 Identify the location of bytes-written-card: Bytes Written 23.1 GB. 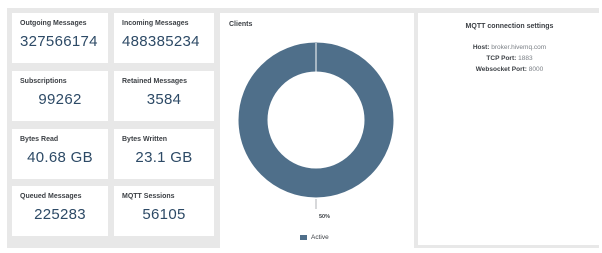
(164, 154).